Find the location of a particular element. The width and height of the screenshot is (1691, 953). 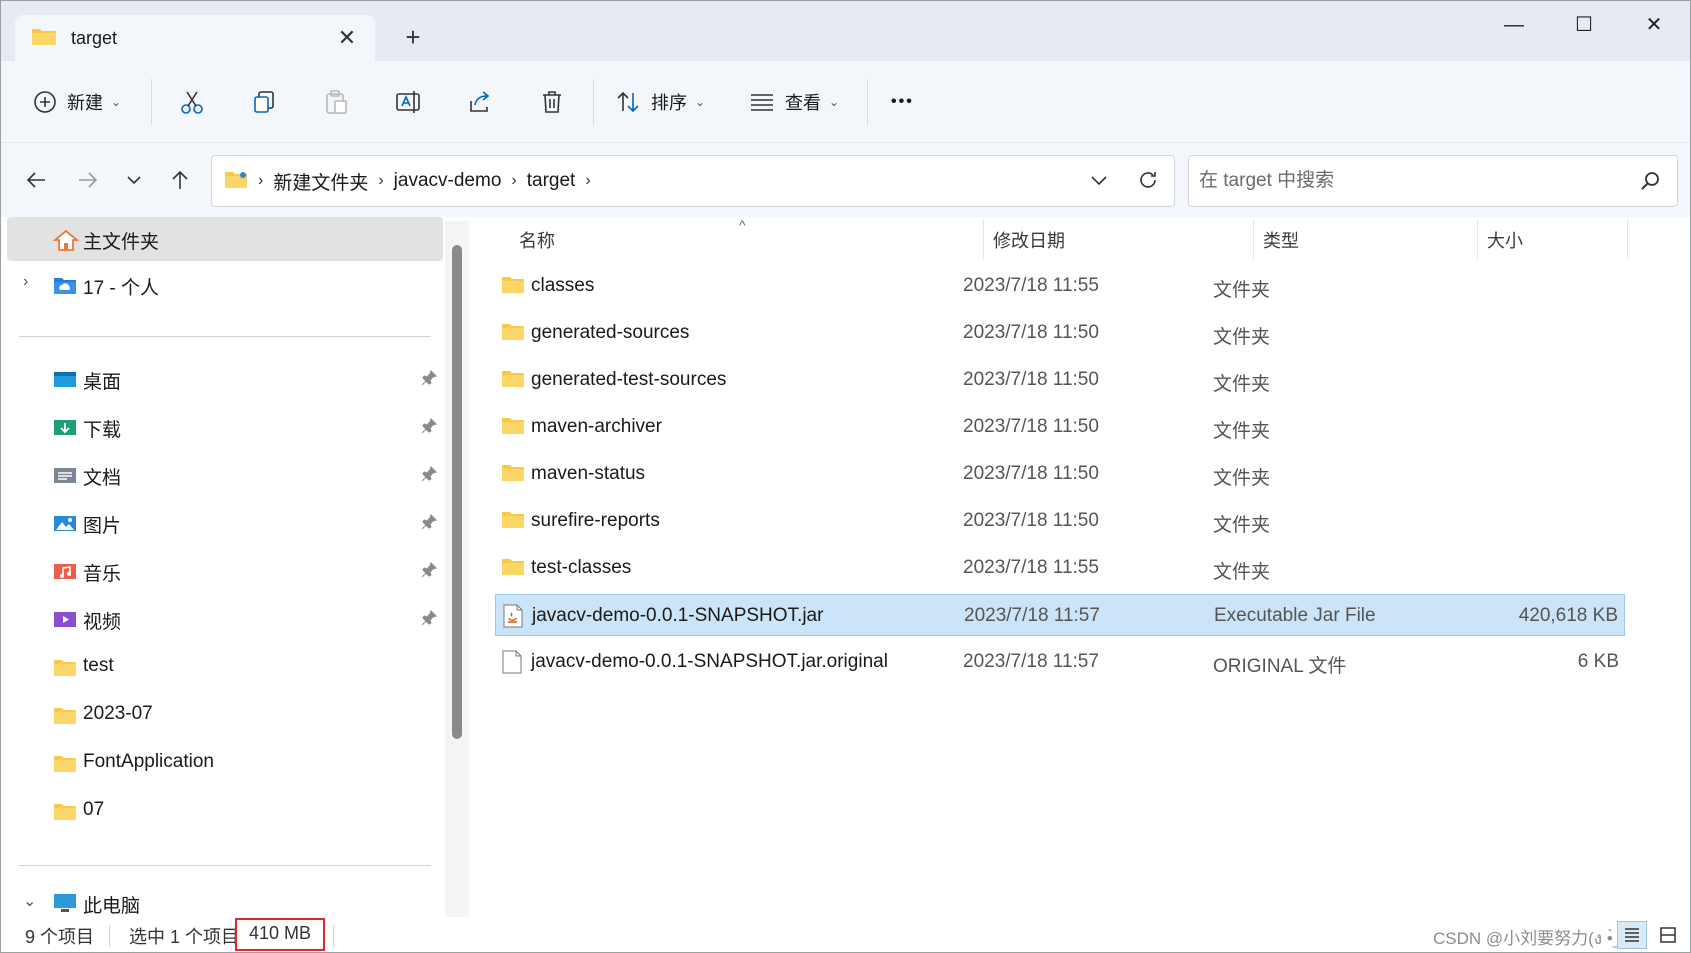

tiles-view-button is located at coordinates (1668, 935).